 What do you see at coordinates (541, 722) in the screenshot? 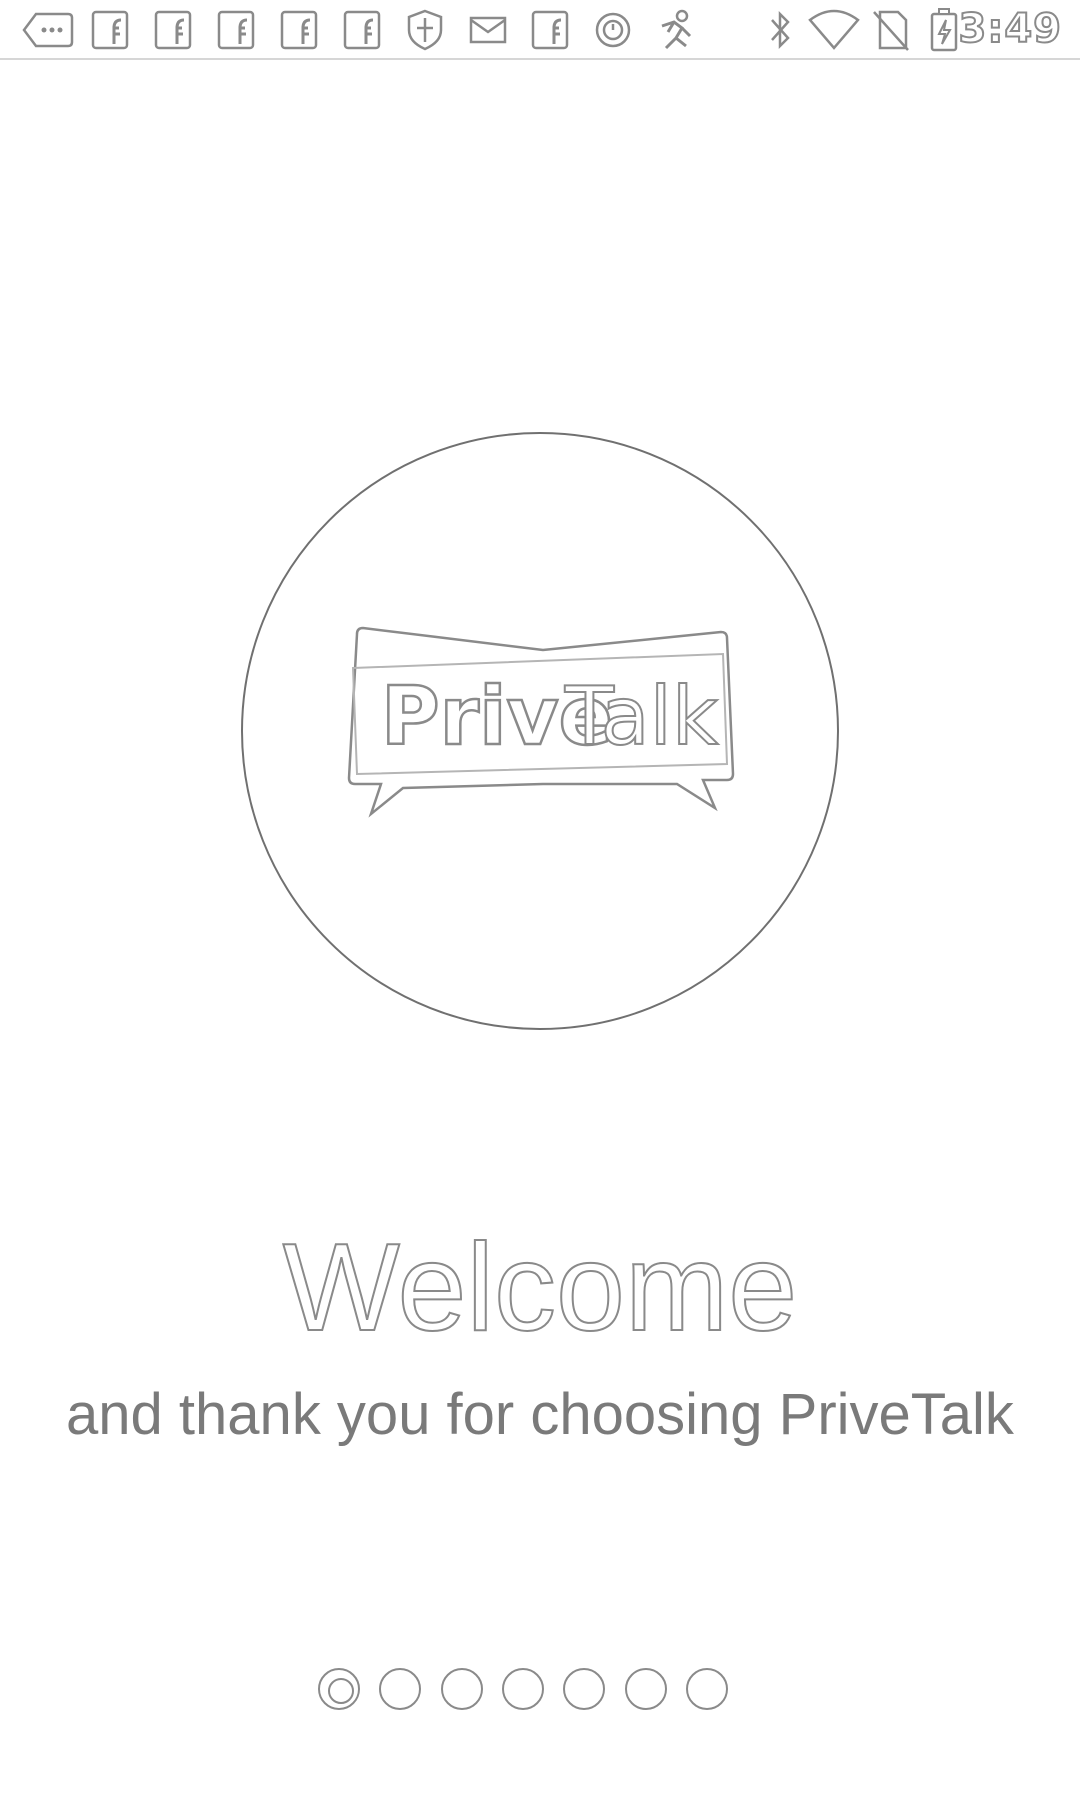
I see `privetalk-logo: Prive Talk` at bounding box center [541, 722].